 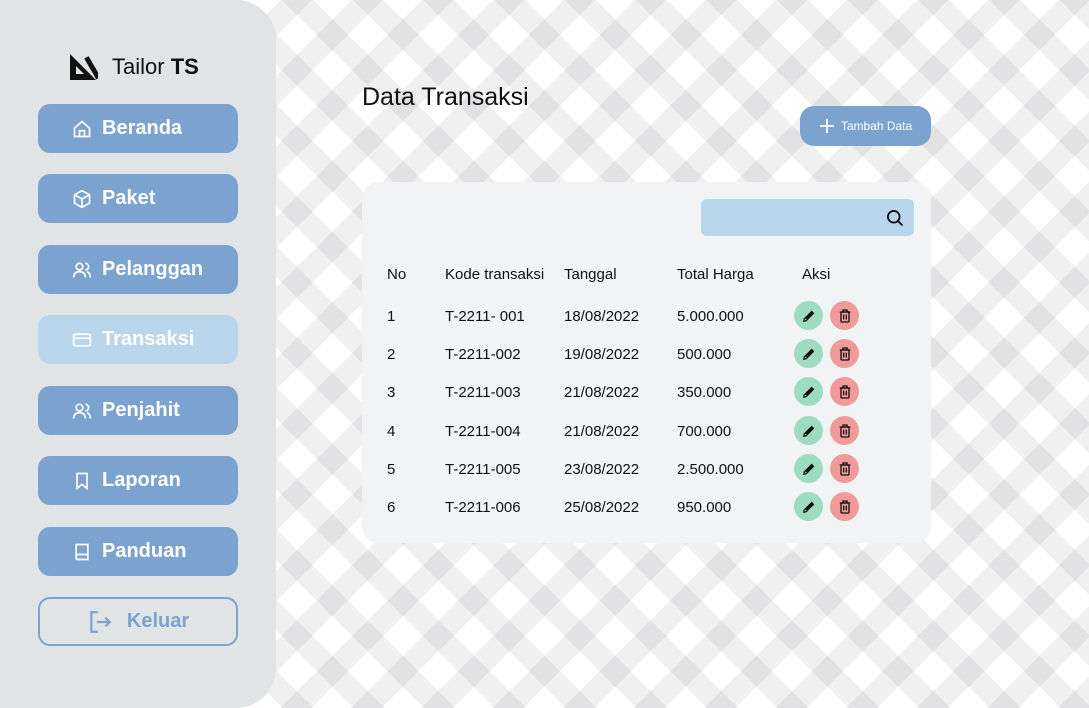 I want to click on cell-kode: T-2211-003, so click(x=483, y=392).